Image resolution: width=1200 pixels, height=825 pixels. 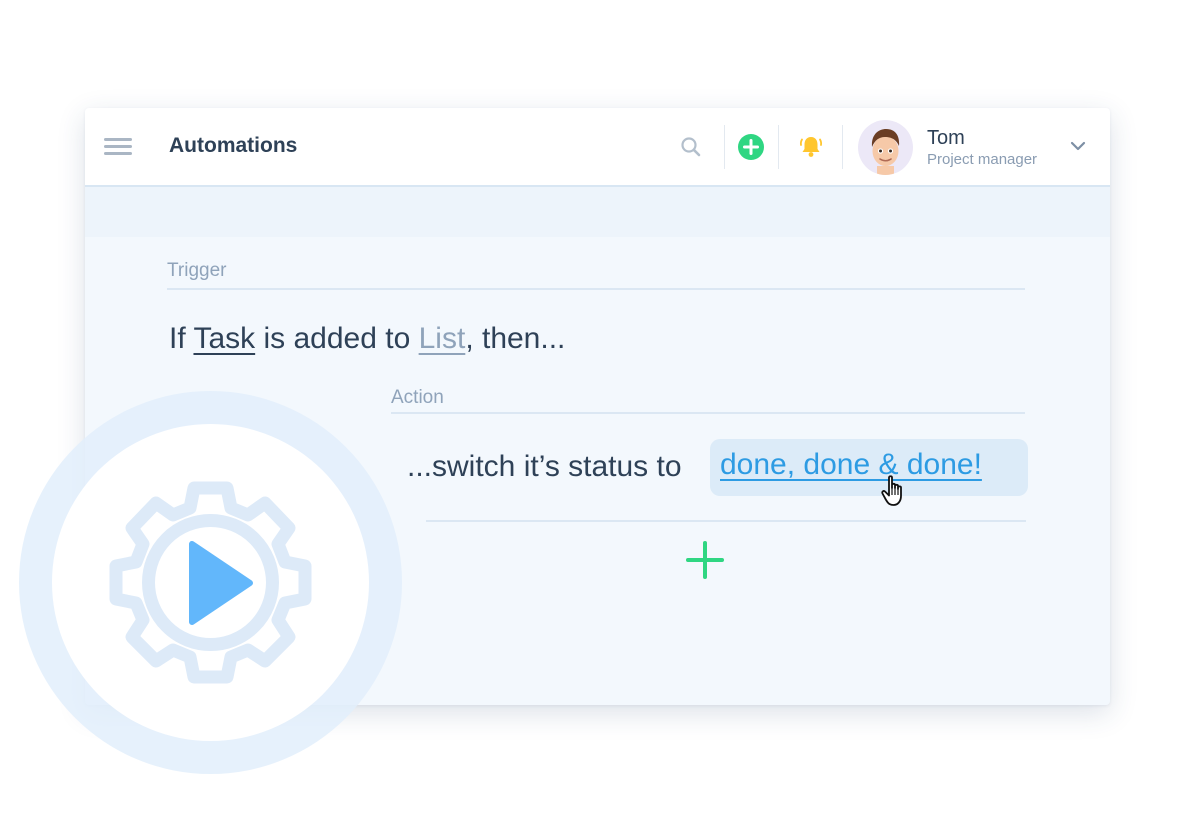 I want to click on status-value-link: done, done & done!, so click(x=851, y=465).